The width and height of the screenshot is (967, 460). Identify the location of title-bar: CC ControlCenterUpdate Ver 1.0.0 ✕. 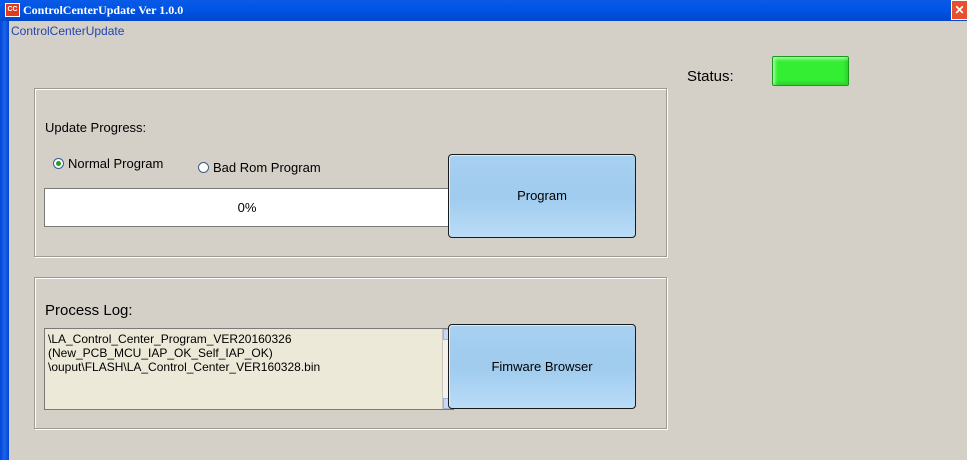
(483, 10).